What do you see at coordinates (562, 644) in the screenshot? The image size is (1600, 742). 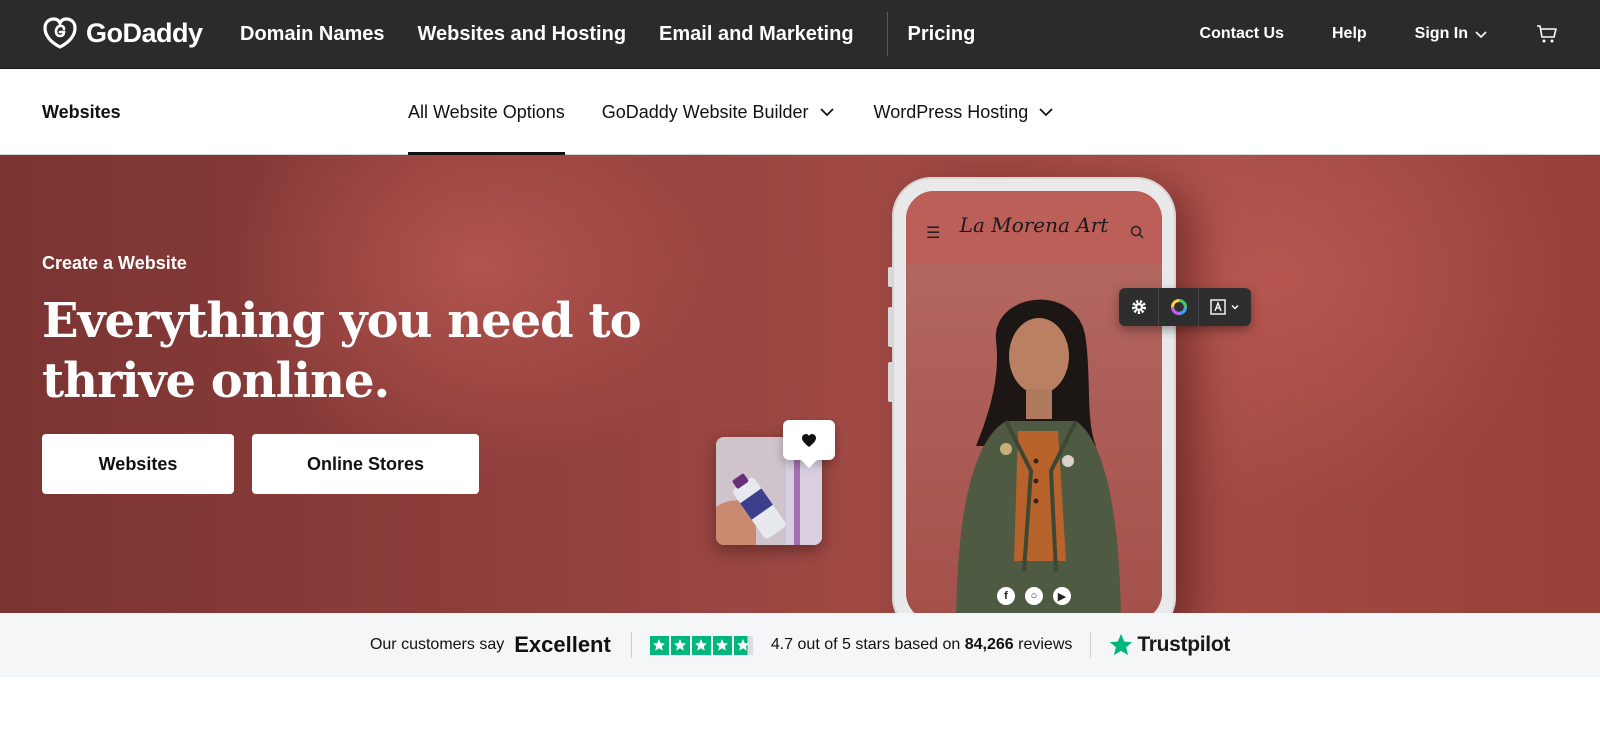 I see `trust-rating-word: Excellent` at bounding box center [562, 644].